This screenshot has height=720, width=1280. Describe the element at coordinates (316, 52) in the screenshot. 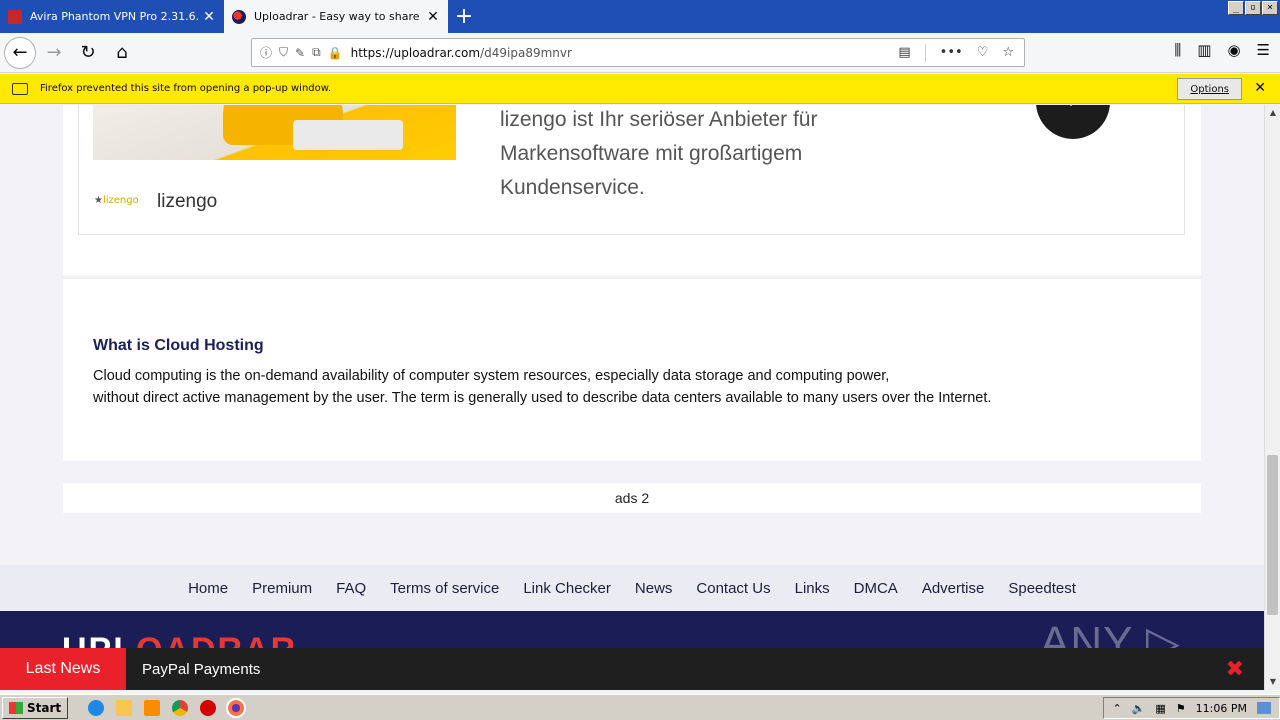

I see `popup-blocked-icon: ⧉` at that location.